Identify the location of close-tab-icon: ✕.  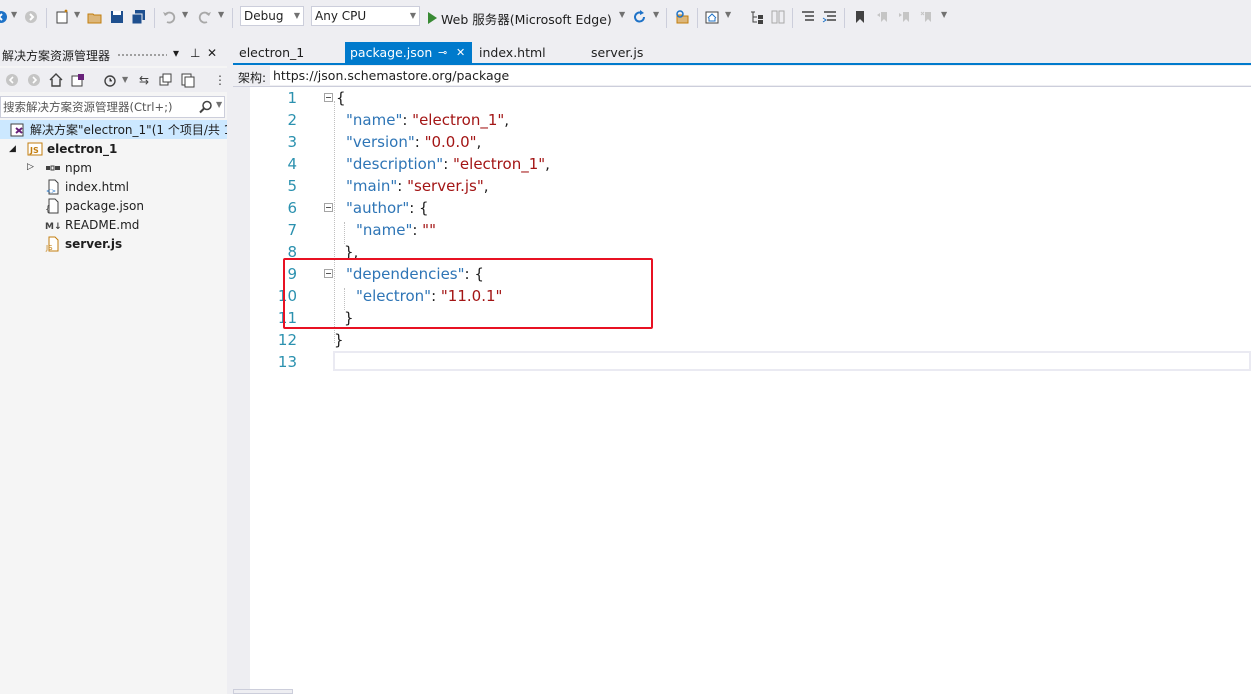
(460, 52).